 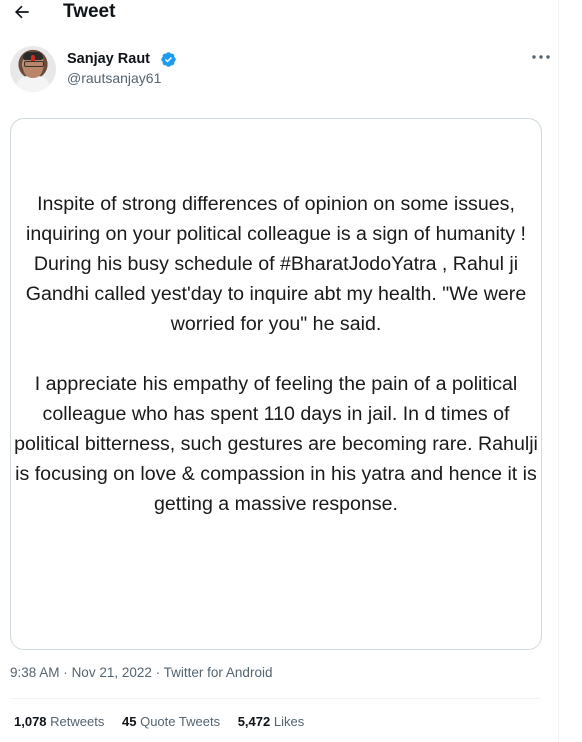 I want to click on retweets-stat: 1,078 Retweets, so click(x=59, y=721).